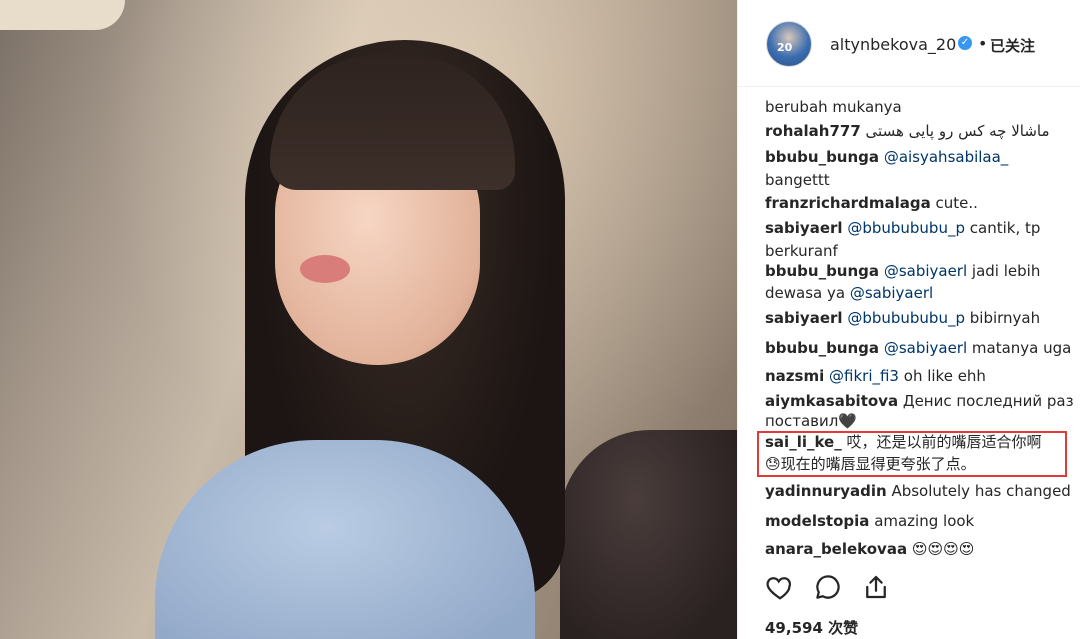  What do you see at coordinates (648, 534) in the screenshot?
I see `photo-couch` at bounding box center [648, 534].